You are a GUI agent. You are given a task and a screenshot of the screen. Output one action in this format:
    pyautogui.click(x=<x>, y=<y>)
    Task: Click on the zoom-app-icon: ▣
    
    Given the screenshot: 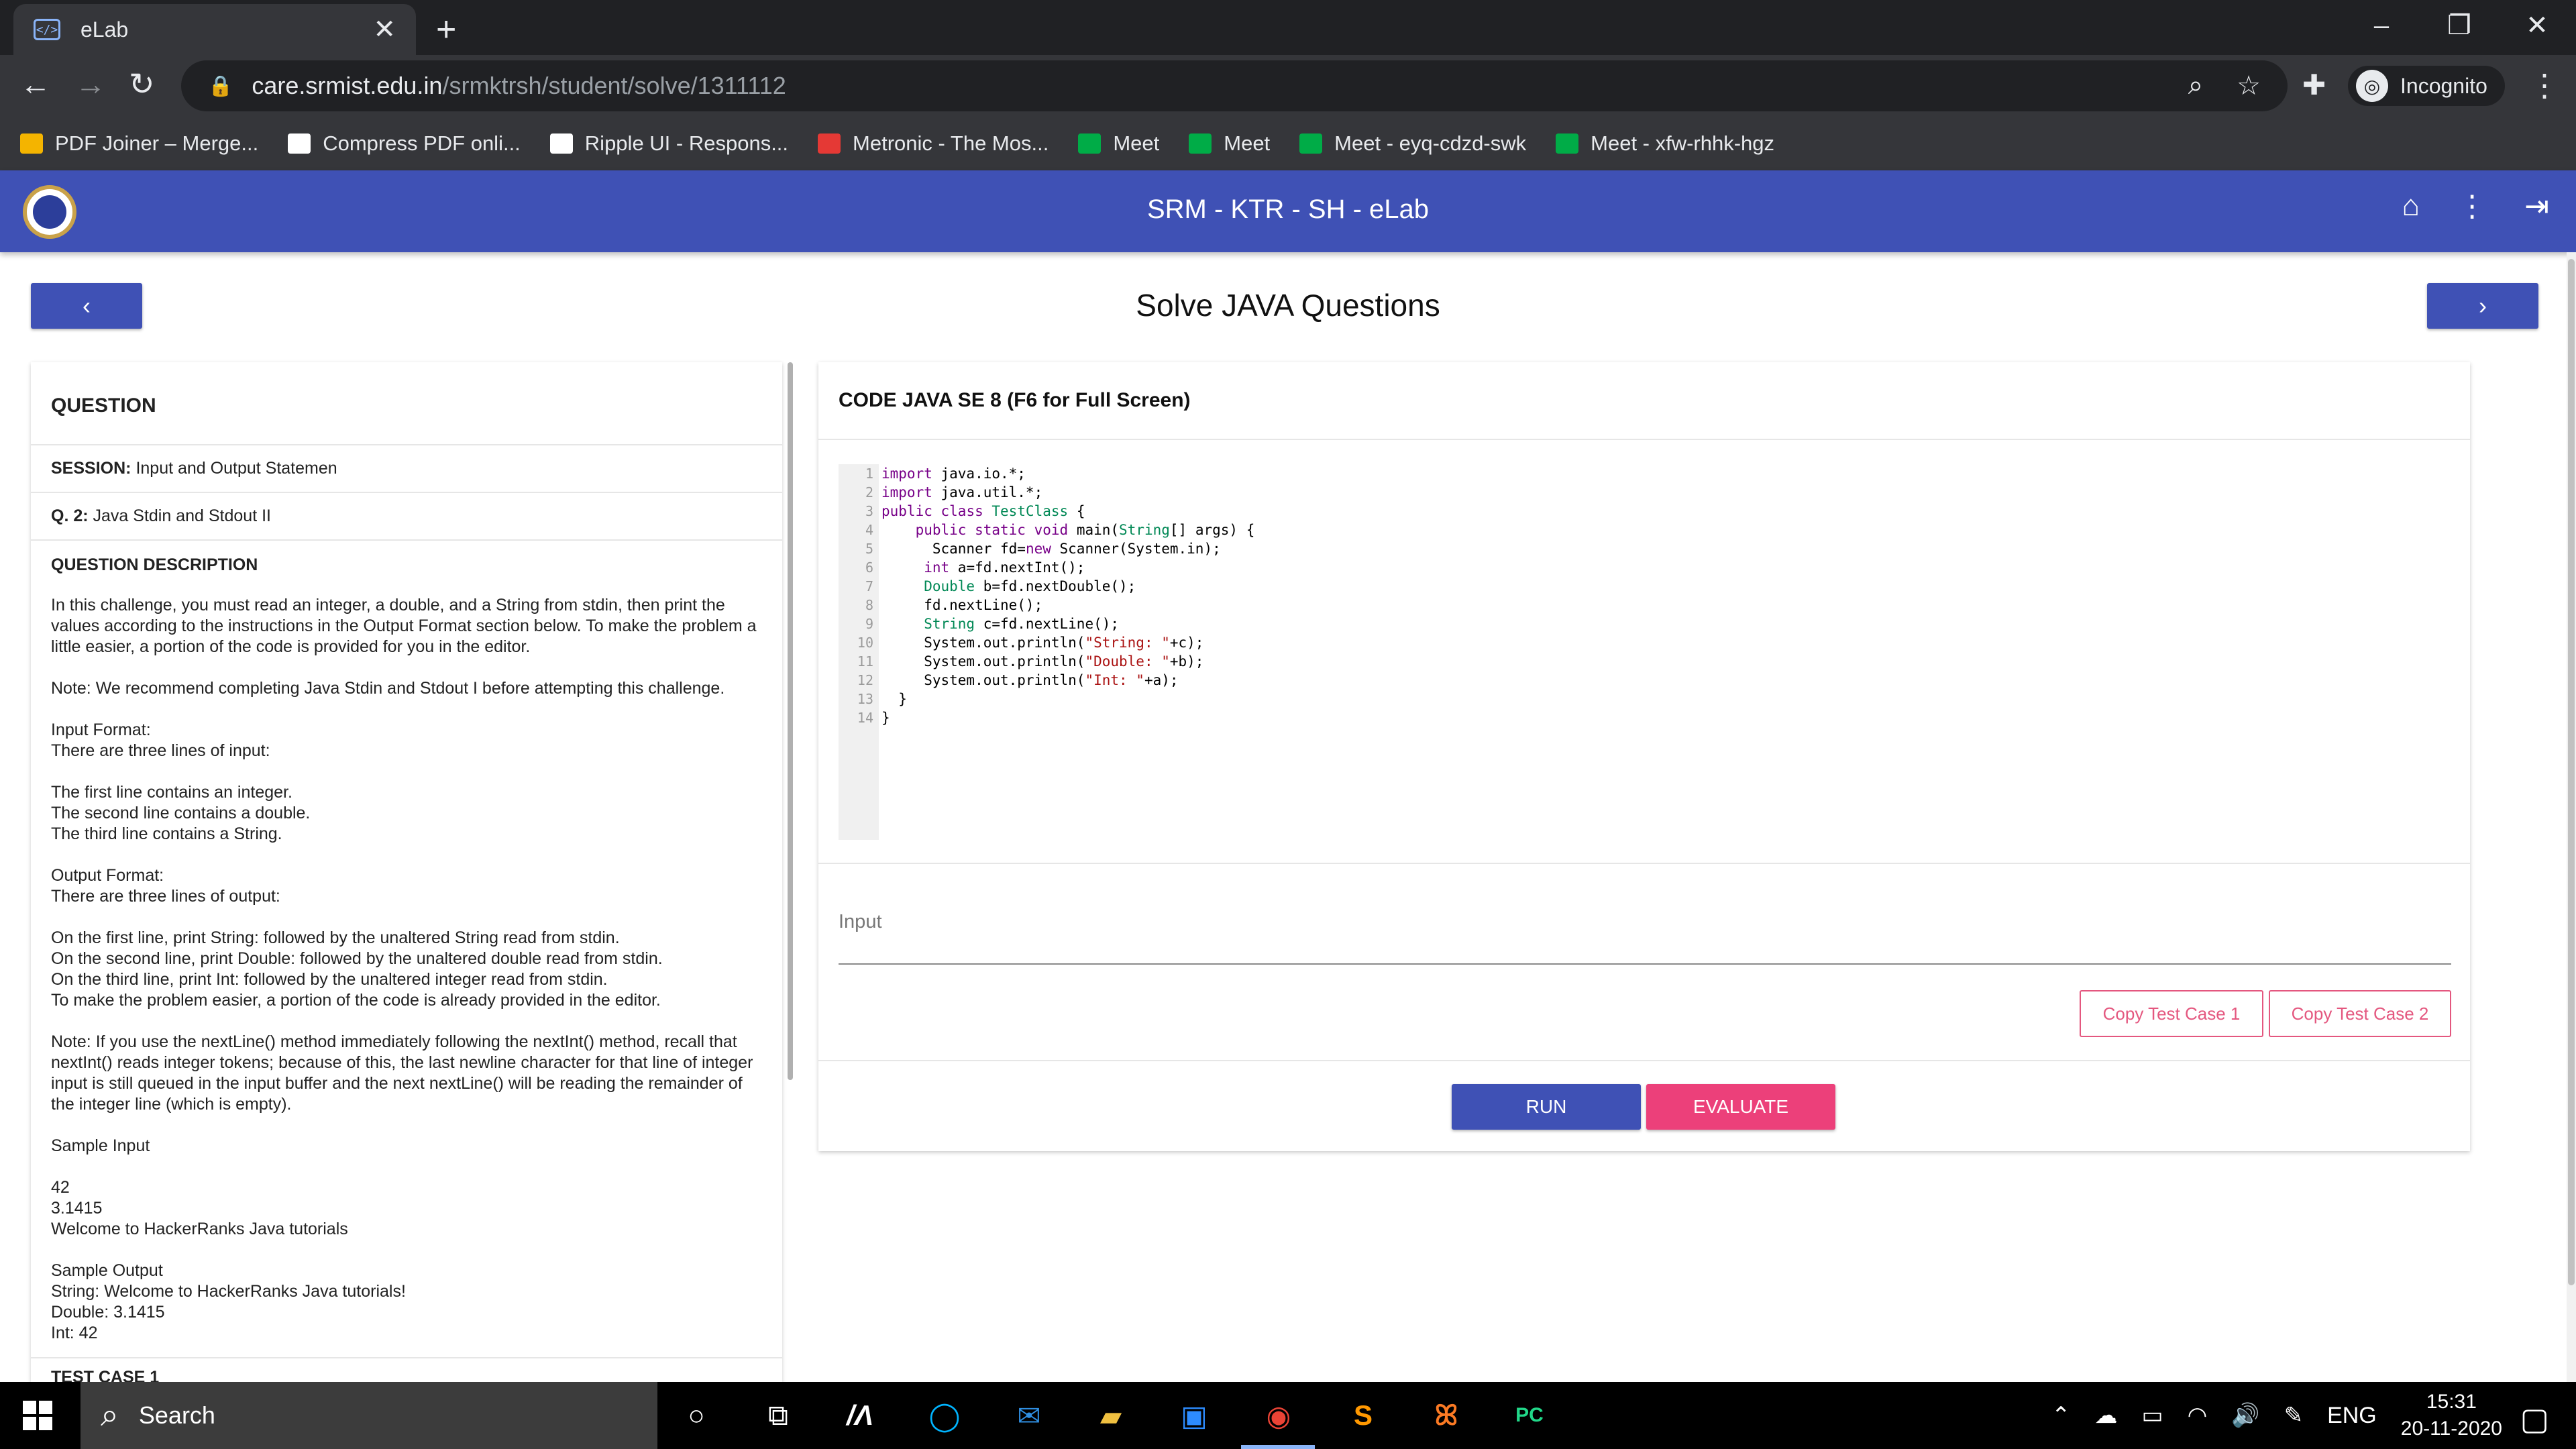 What is the action you would take?
    pyautogui.click(x=1194, y=1415)
    